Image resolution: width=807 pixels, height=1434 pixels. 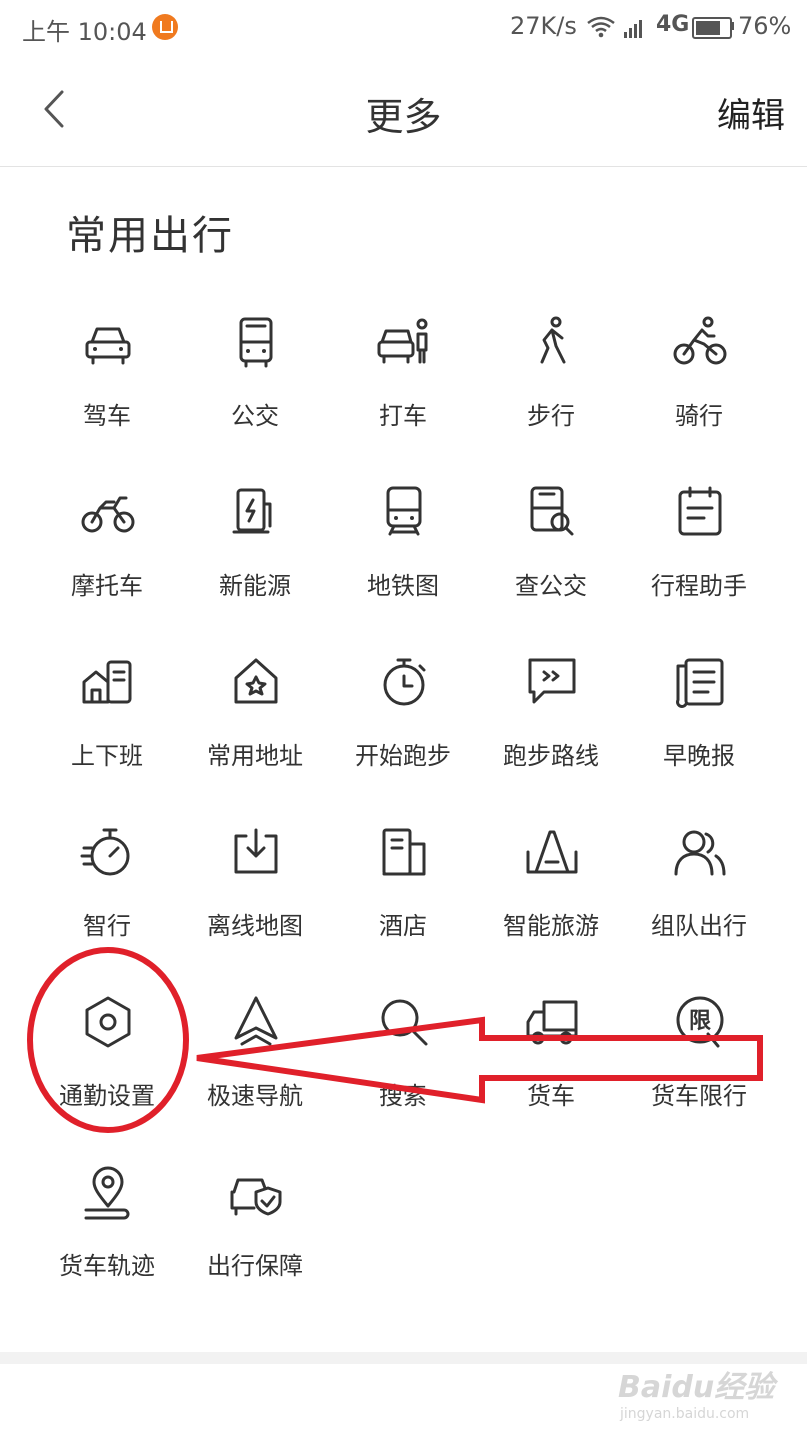 I want to click on tool-item: 摩托车, so click(x=107, y=555).